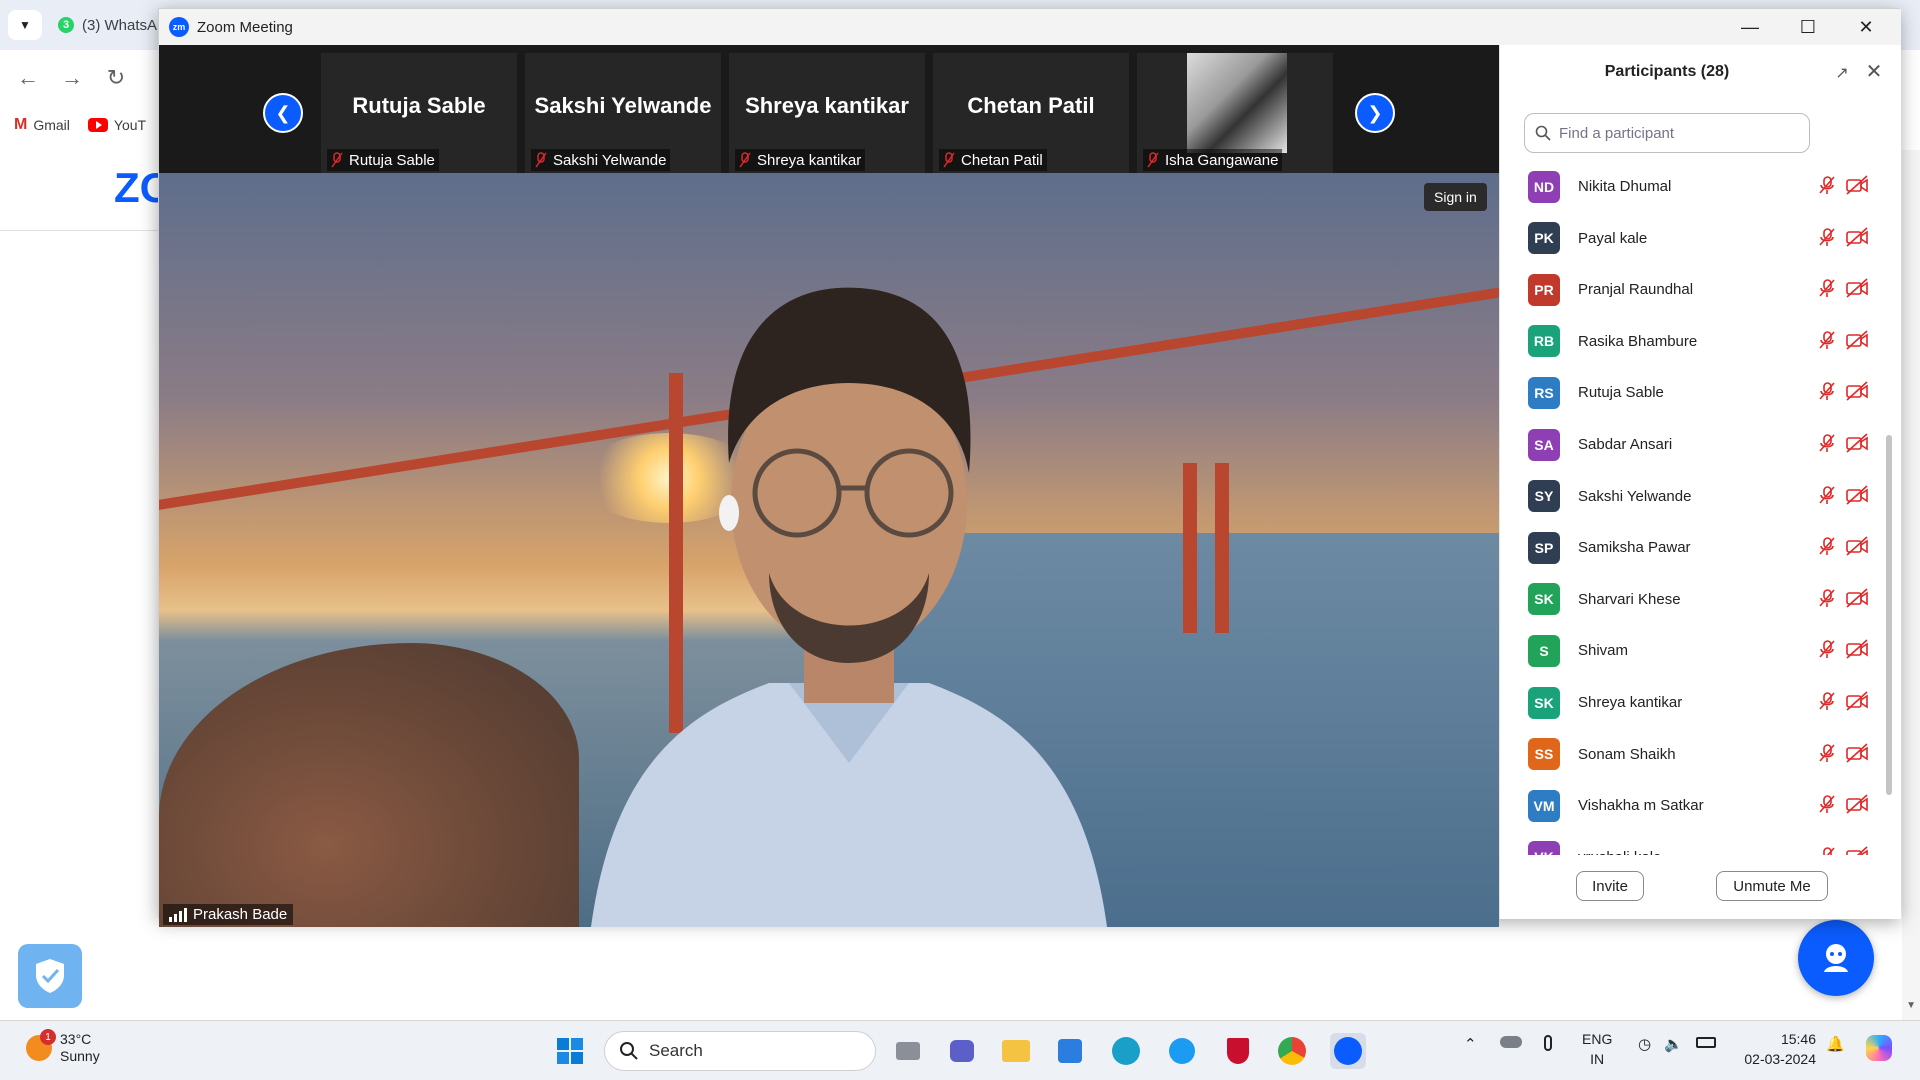 The width and height of the screenshot is (1920, 1080). I want to click on participant-thumbnail: Shreya kantikar Shreya kantikar, so click(827, 113).